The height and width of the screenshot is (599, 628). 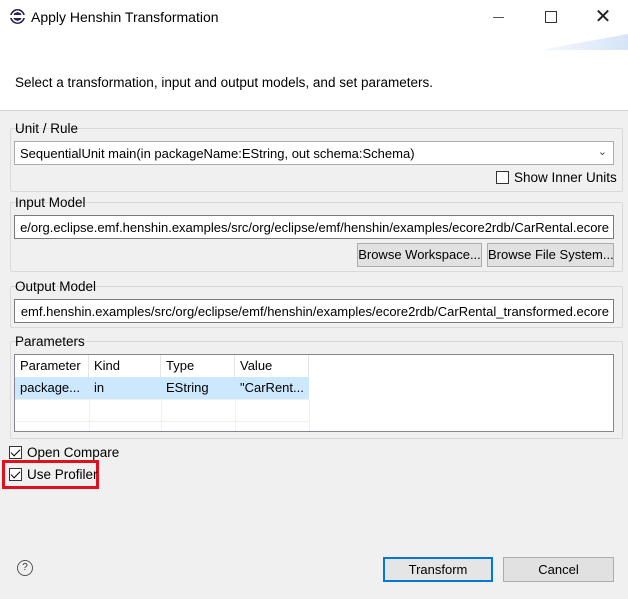 What do you see at coordinates (15, 452) in the screenshot?
I see `open-compare-checkbox` at bounding box center [15, 452].